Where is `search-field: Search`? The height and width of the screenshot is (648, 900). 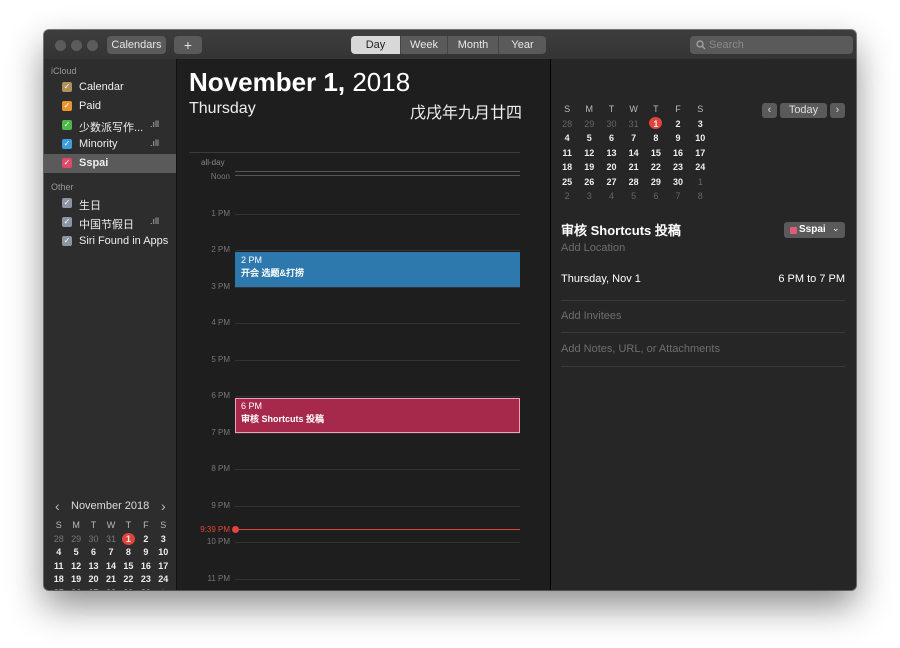
search-field: Search is located at coordinates (771, 45).